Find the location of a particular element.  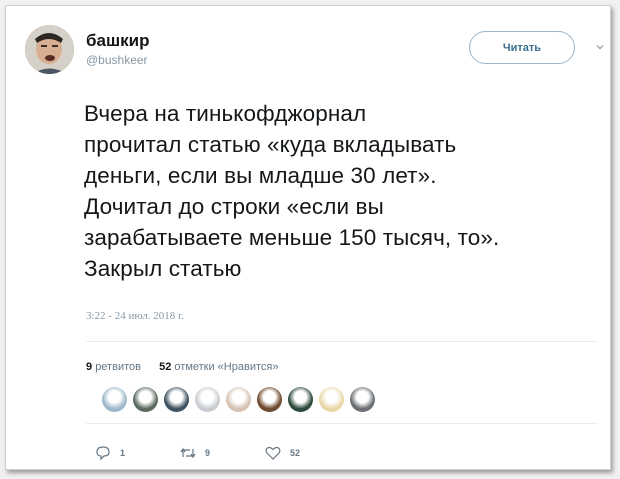

retweets-count: 9 is located at coordinates (89, 367).